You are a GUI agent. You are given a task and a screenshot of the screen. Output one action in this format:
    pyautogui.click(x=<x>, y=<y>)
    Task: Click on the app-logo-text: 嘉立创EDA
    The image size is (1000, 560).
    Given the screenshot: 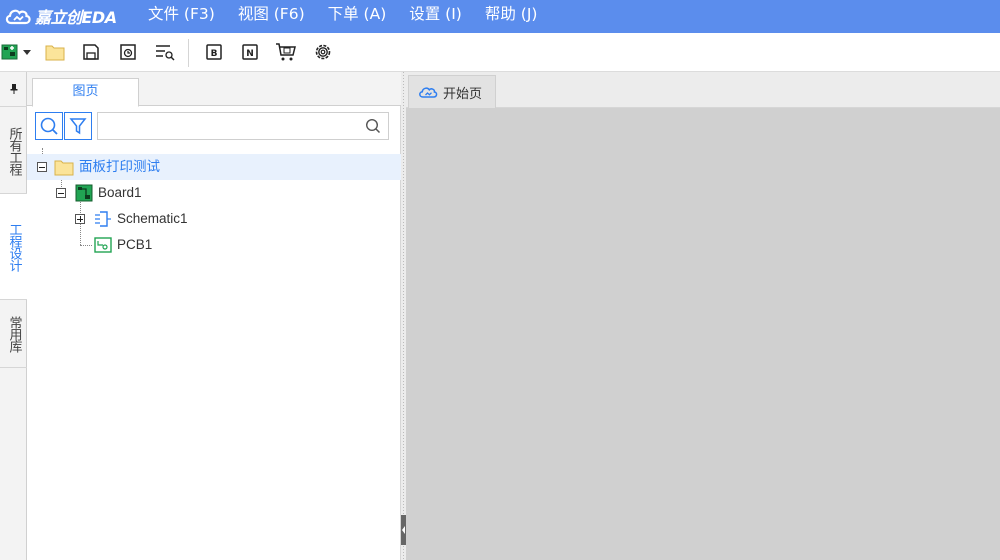 What is the action you would take?
    pyautogui.click(x=76, y=17)
    